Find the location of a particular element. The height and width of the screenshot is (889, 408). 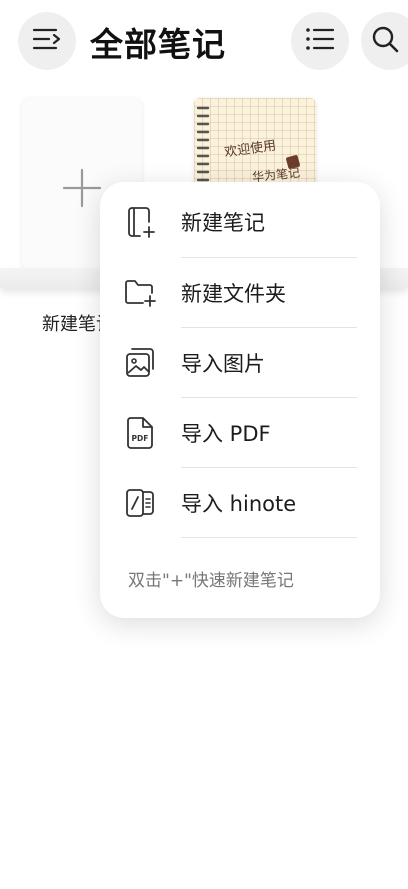

menu-item-label: 导入 PDF is located at coordinates (226, 434).